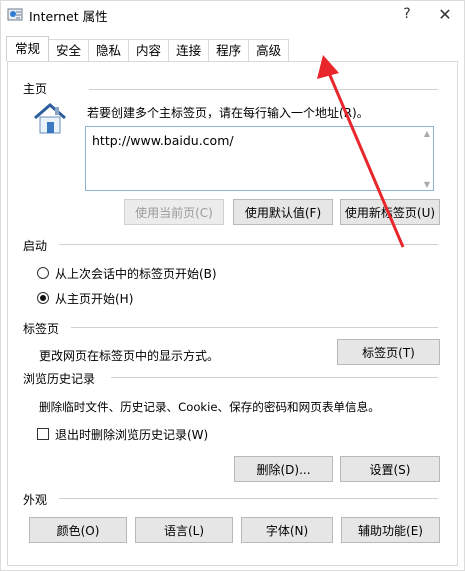 The image size is (465, 572). Describe the element at coordinates (228, 113) in the screenshot. I see `home-instruction: 若要创建多个主标签页，请在每行输入一个地址(R)。` at that location.